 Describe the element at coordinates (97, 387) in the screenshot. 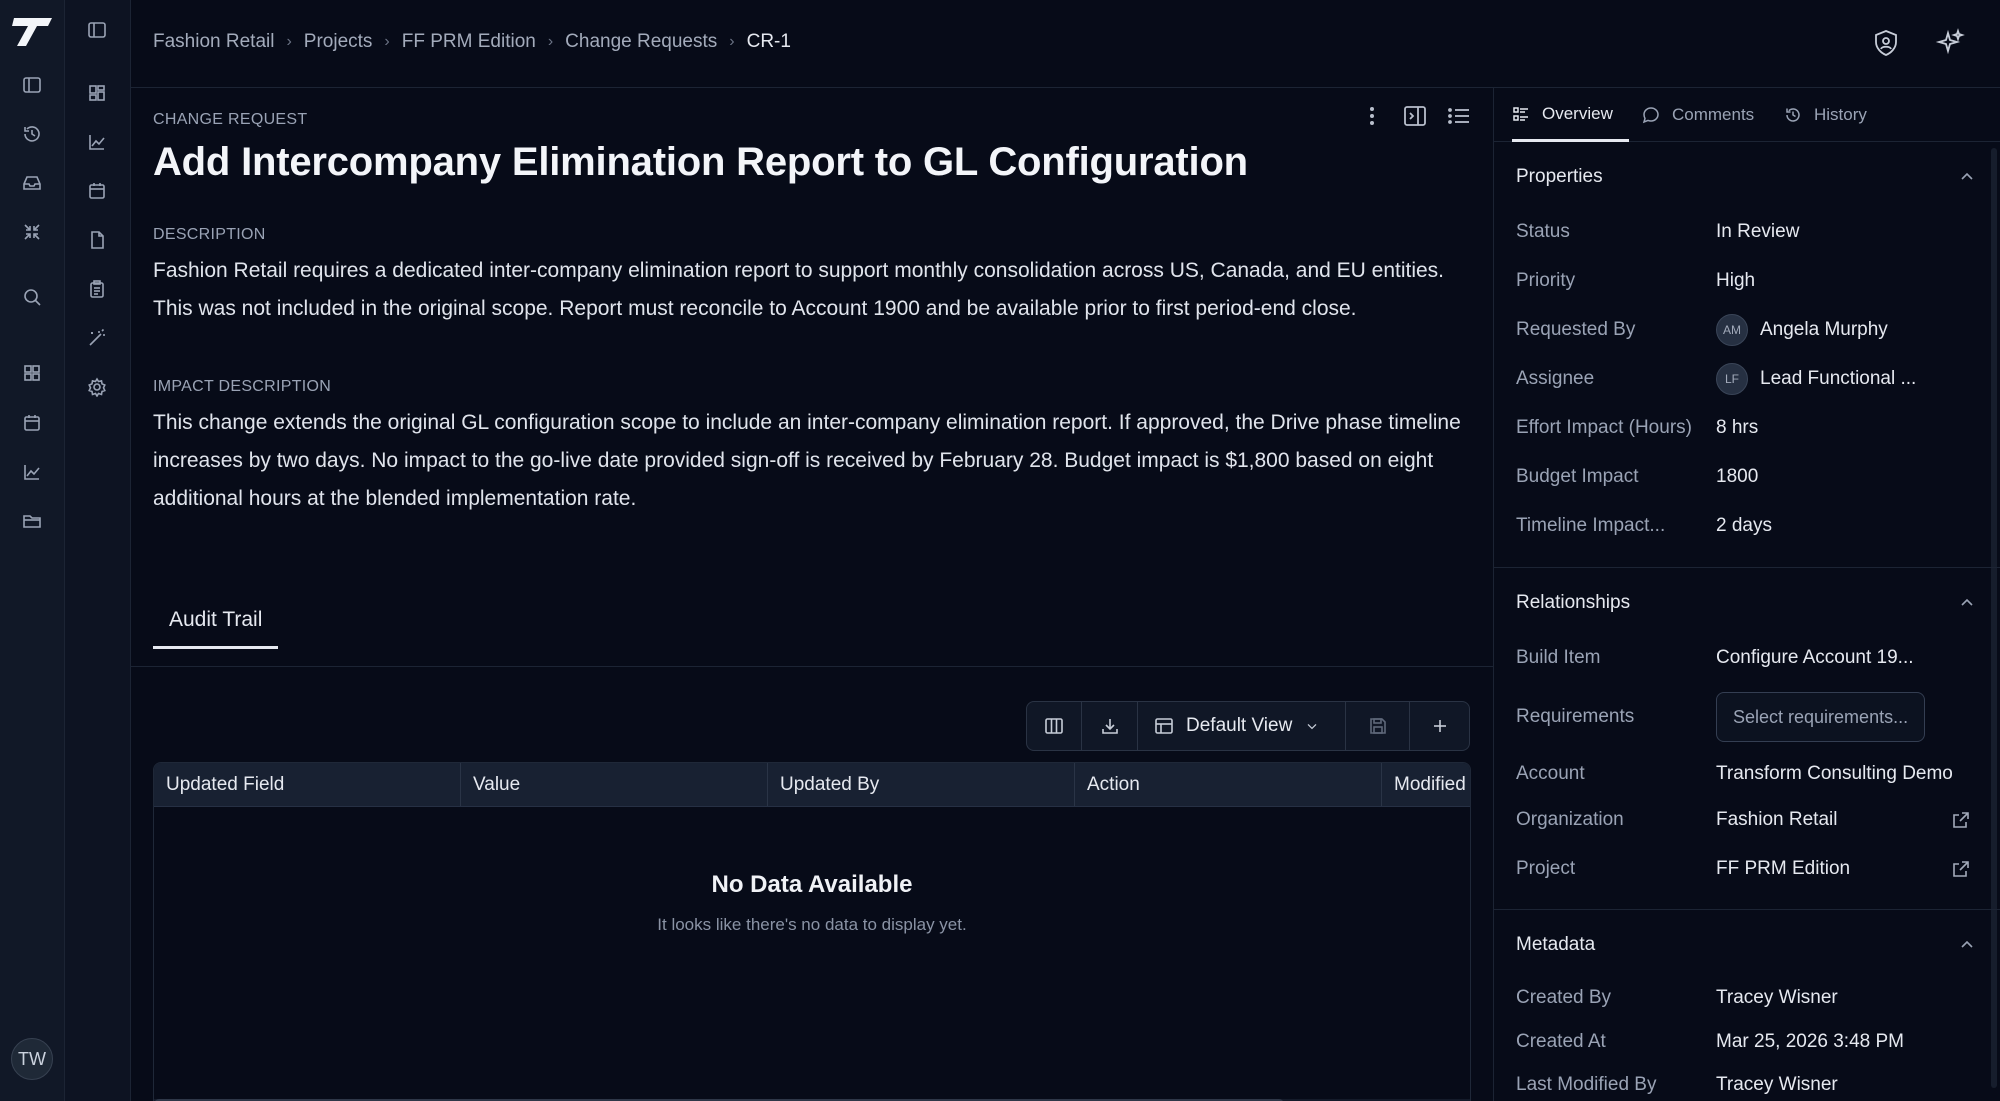

I see `settings-icon` at that location.